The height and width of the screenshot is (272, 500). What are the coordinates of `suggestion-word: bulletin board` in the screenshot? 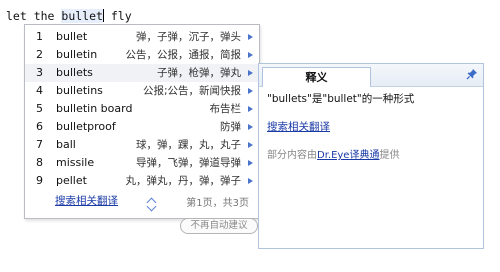 It's located at (94, 108).